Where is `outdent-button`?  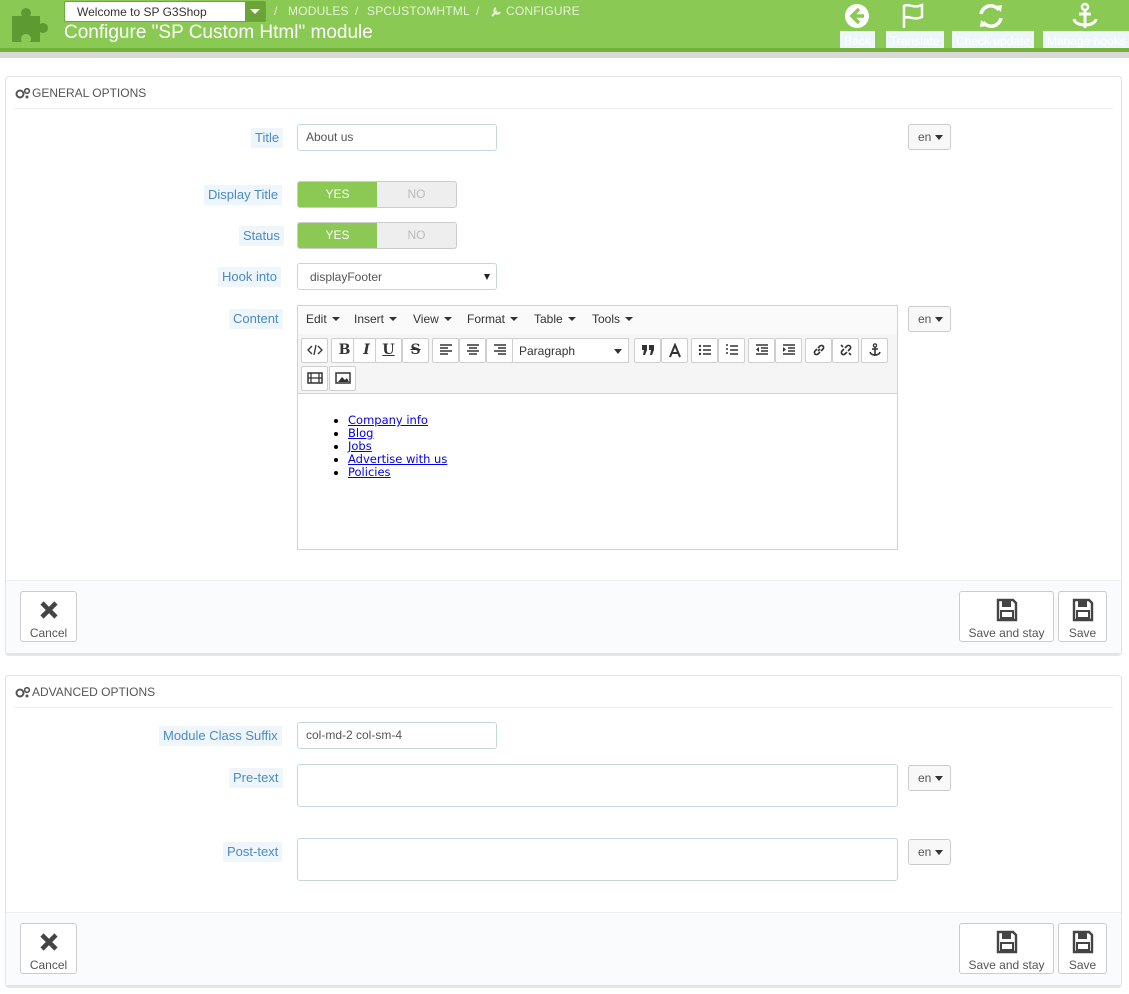
outdent-button is located at coordinates (761, 350).